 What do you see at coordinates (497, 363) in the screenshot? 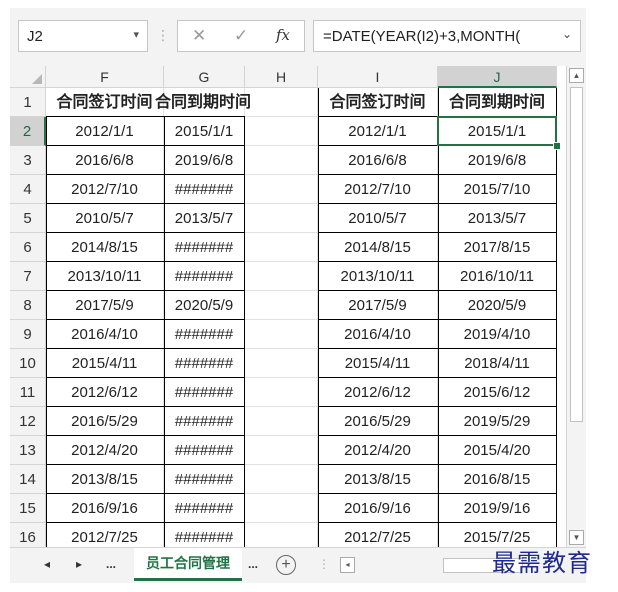
I see `table-cell: 2018/4/11` at bounding box center [497, 363].